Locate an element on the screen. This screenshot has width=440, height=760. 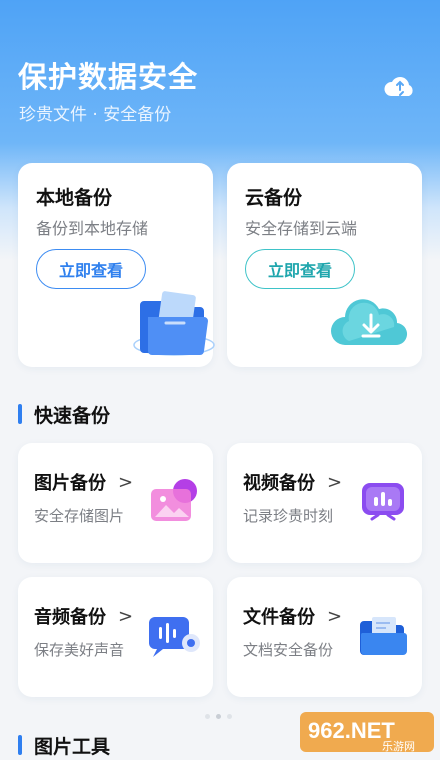
image-backup-label: 图片备份 is located at coordinates (70, 483).